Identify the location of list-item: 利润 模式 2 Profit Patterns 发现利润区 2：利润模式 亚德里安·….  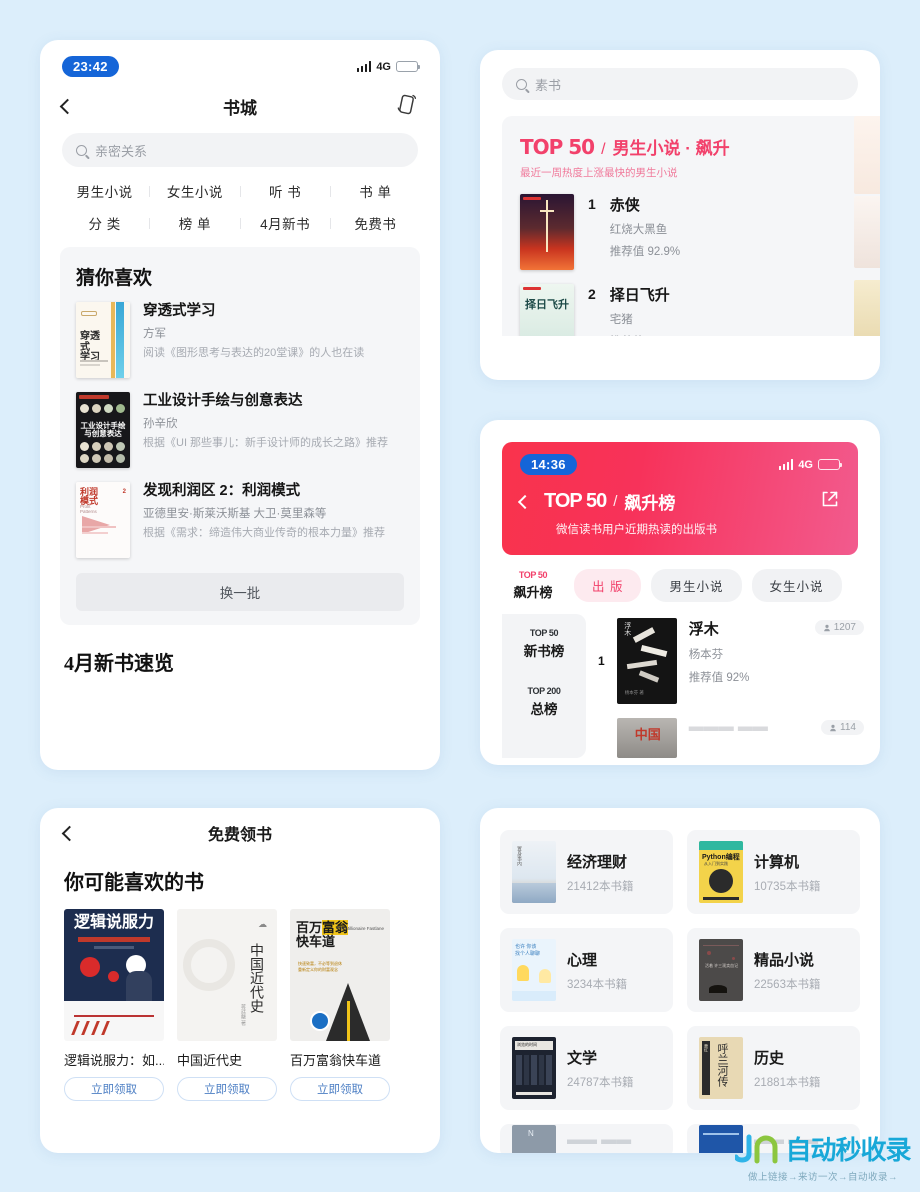
(240, 520).